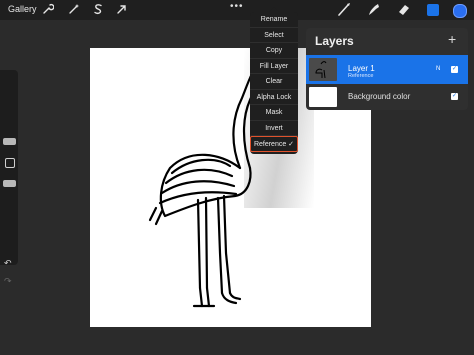  Describe the element at coordinates (361, 76) in the screenshot. I see `layer-subtitle: Reference` at that location.